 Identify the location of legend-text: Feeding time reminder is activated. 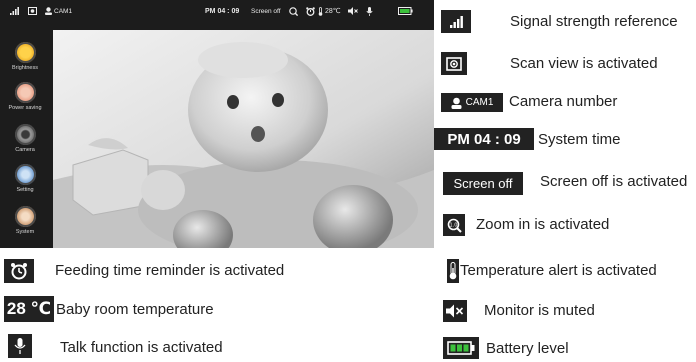
(170, 270).